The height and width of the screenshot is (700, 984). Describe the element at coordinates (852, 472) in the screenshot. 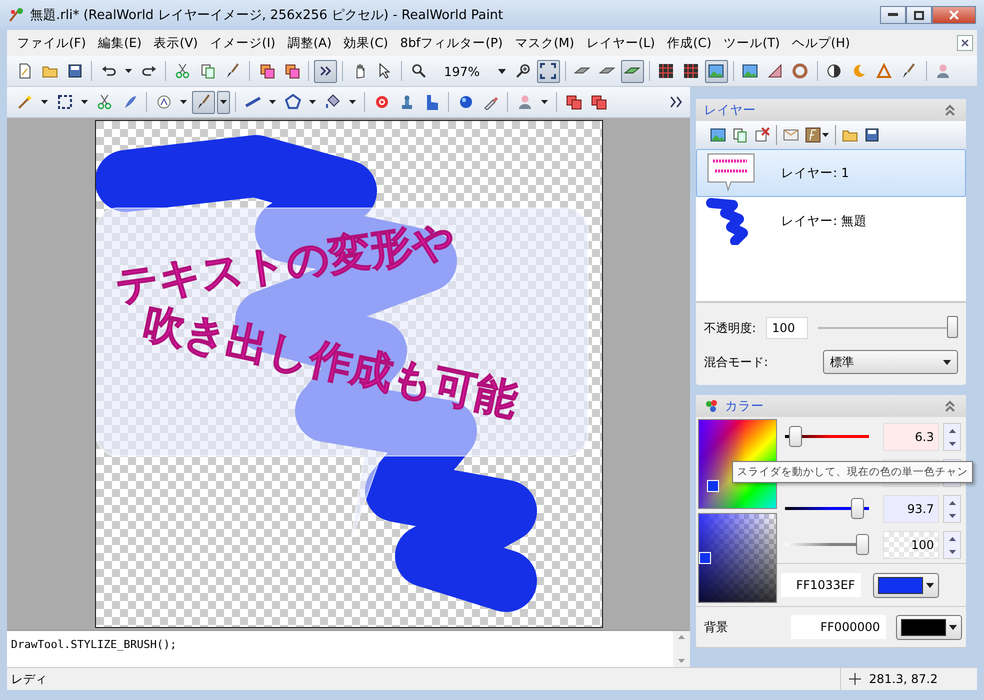

I see `tooltip: スライダを動かして、現在の色の単一色チャン` at that location.